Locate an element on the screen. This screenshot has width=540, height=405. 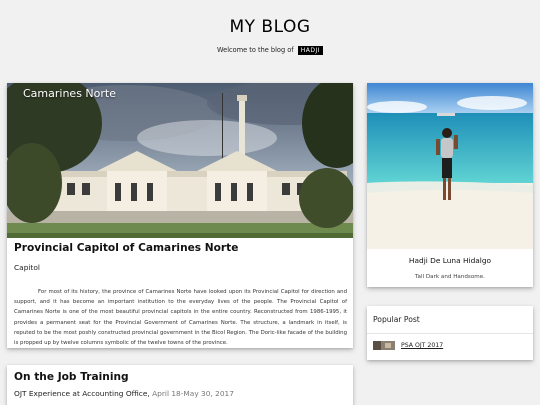
profile-tagline: Tall Dark and Handsome. is located at coordinates (450, 277).